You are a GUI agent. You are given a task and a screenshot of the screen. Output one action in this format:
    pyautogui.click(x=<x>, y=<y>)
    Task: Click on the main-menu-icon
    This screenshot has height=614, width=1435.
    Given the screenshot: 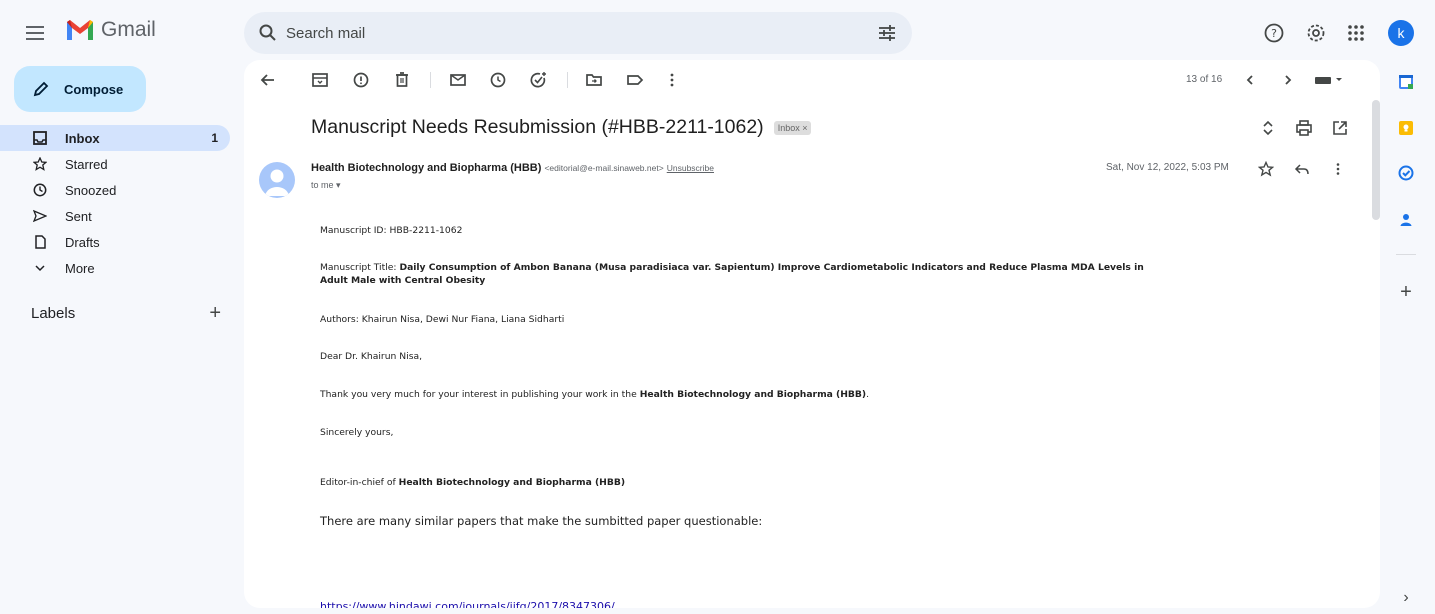 What is the action you would take?
    pyautogui.click(x=39, y=33)
    